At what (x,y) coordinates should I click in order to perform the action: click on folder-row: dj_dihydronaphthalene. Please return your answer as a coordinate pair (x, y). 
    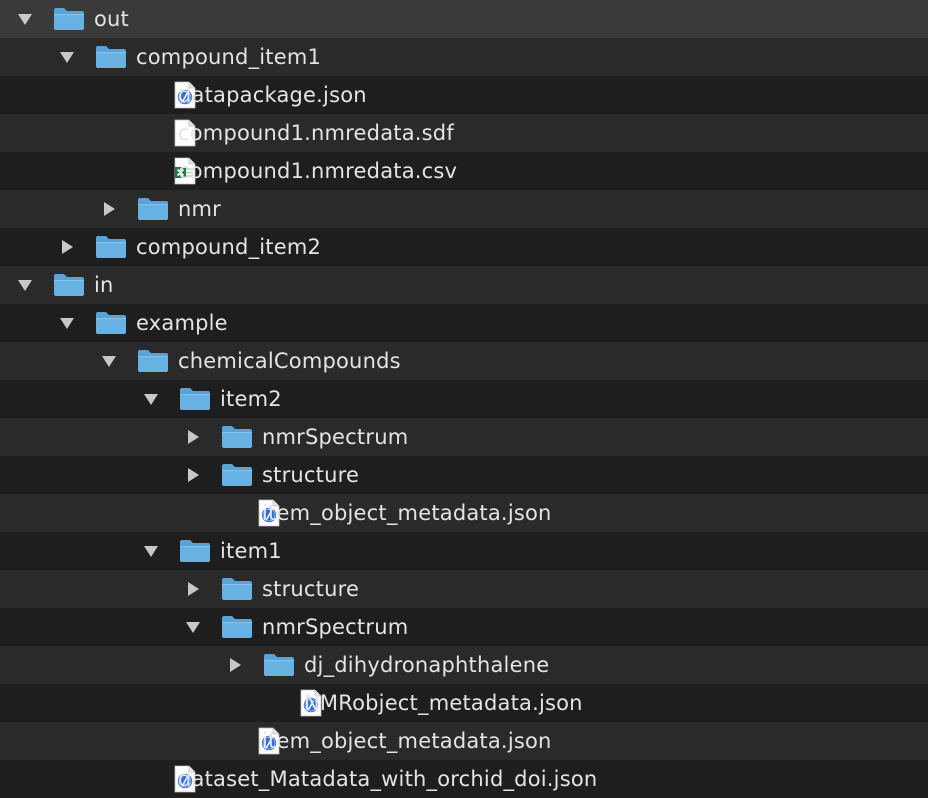
    Looking at the image, I should click on (464, 665).